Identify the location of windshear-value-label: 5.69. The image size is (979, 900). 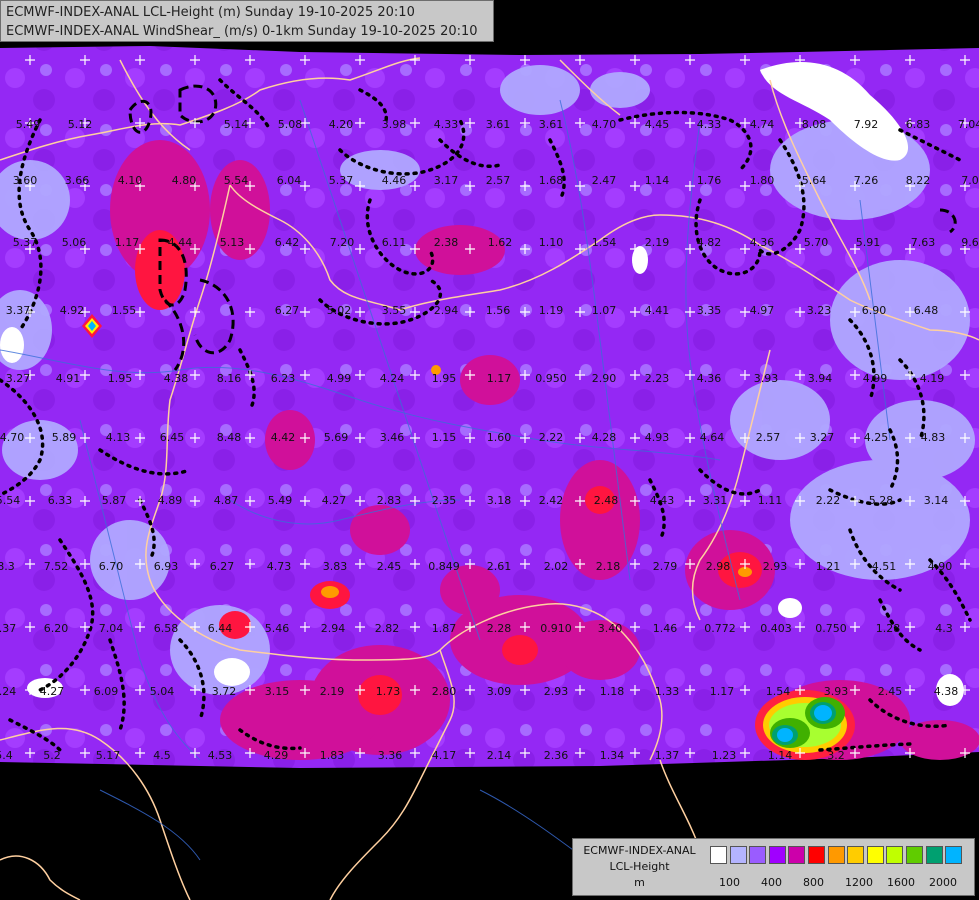
(336, 437).